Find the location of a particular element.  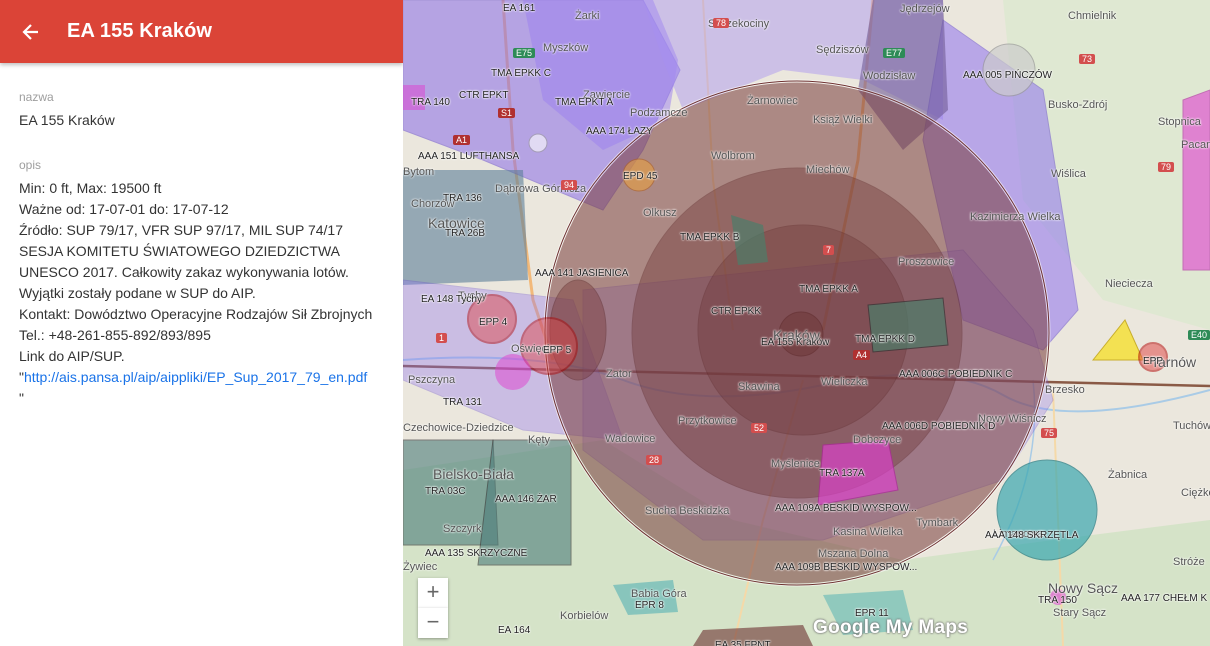

description-label: opis is located at coordinates (30, 165).